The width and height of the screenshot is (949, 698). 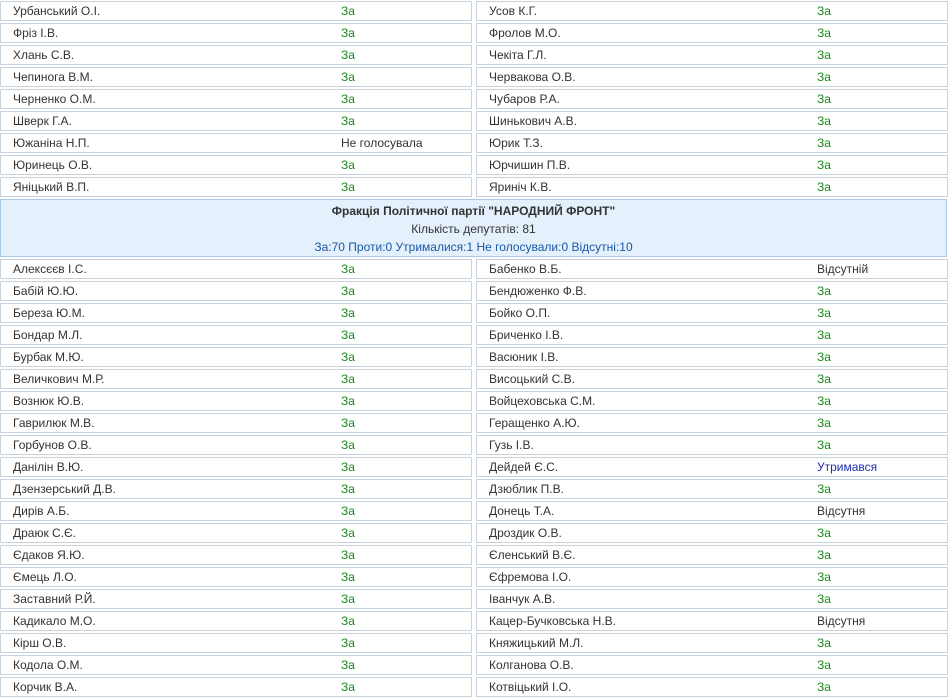 I want to click on table-row: Драюк С.Є. За Дроздик О.В. За, so click(x=474, y=533).